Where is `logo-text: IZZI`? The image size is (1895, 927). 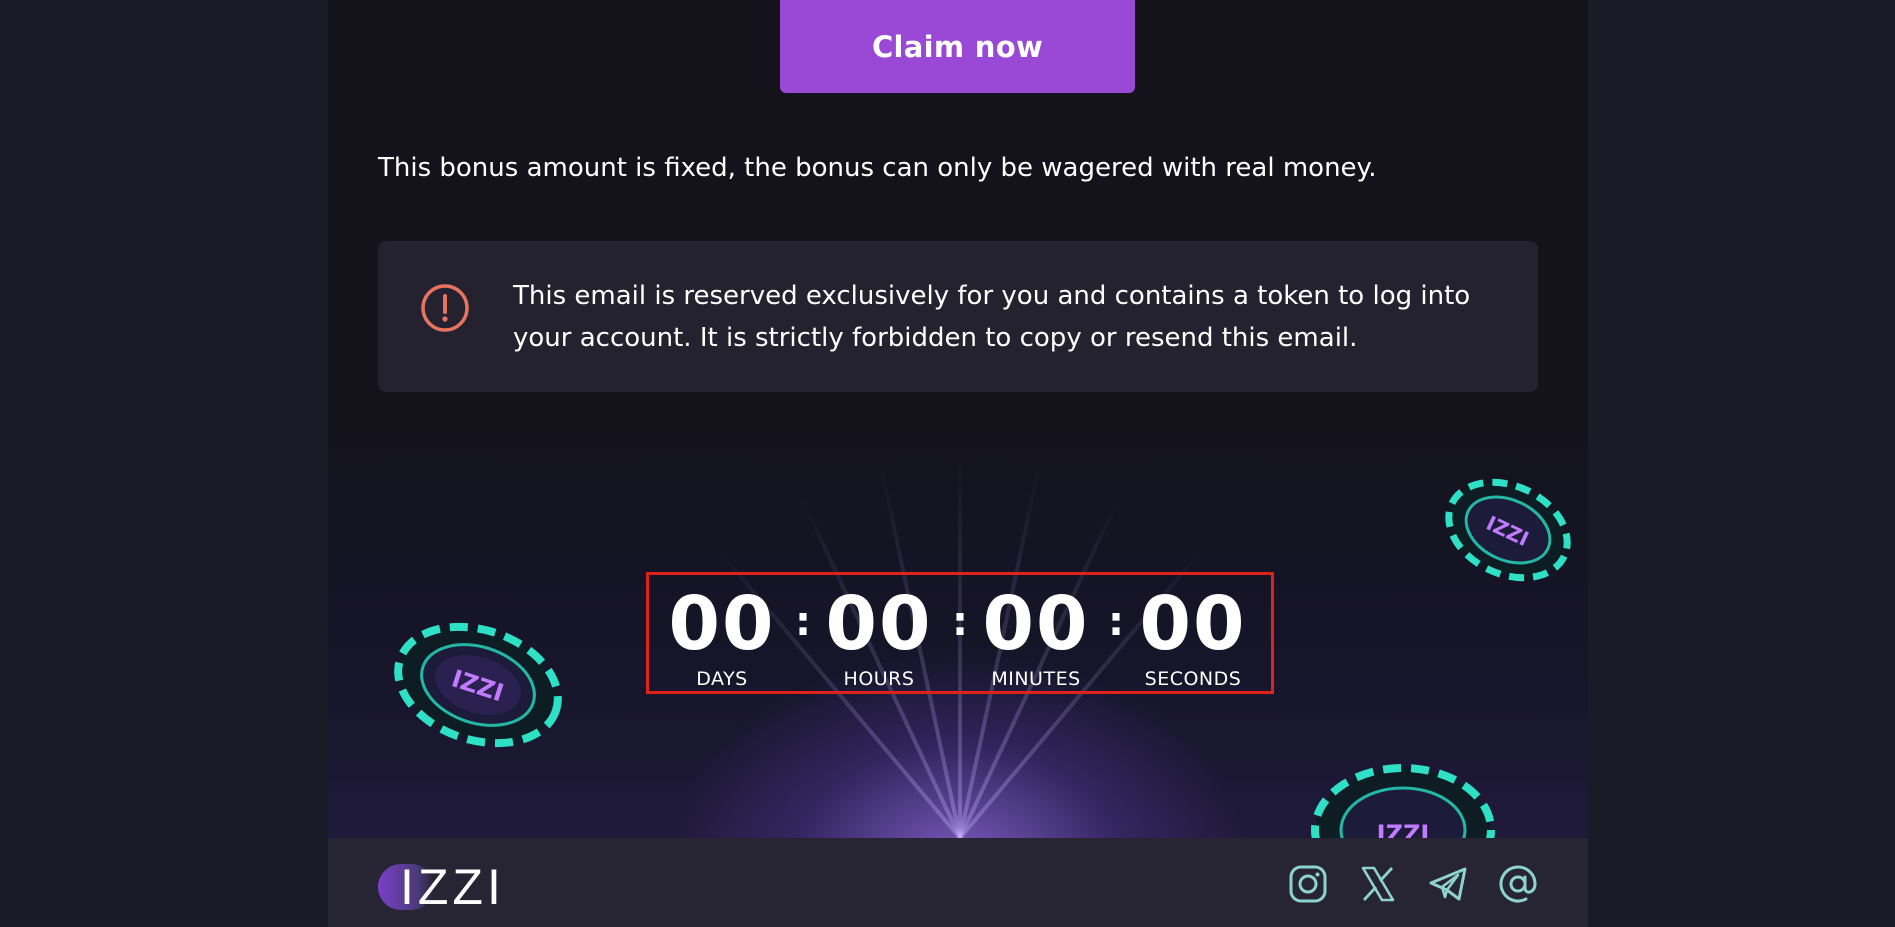 logo-text: IZZI is located at coordinates (452, 887).